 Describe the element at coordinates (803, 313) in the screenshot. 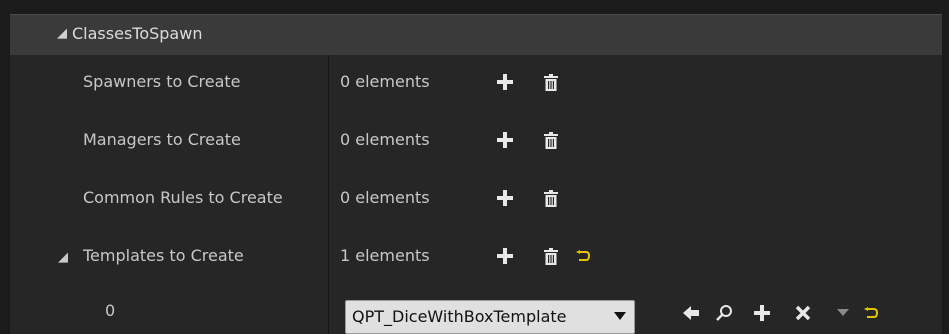

I see `close-icon` at that location.